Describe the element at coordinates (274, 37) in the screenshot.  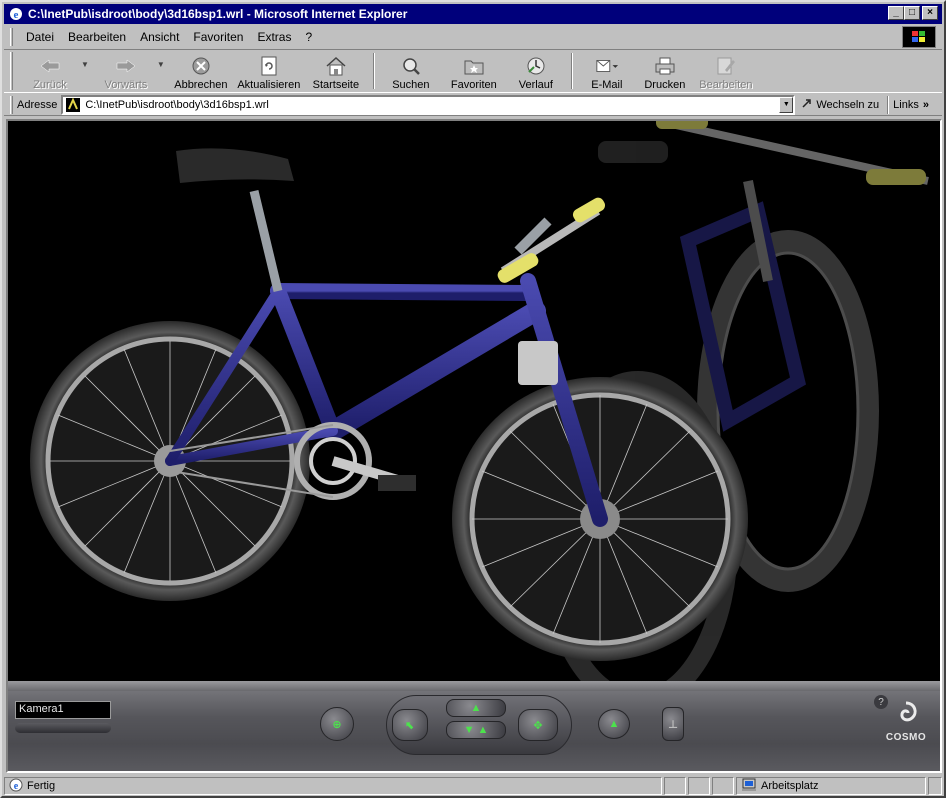
I see `menu-extras: Extras` at that location.